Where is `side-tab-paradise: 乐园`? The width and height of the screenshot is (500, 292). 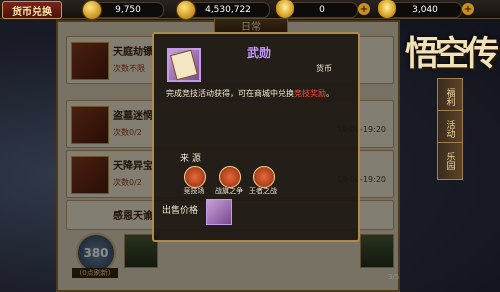
side-tab-paradise: 乐园 is located at coordinates (450, 161).